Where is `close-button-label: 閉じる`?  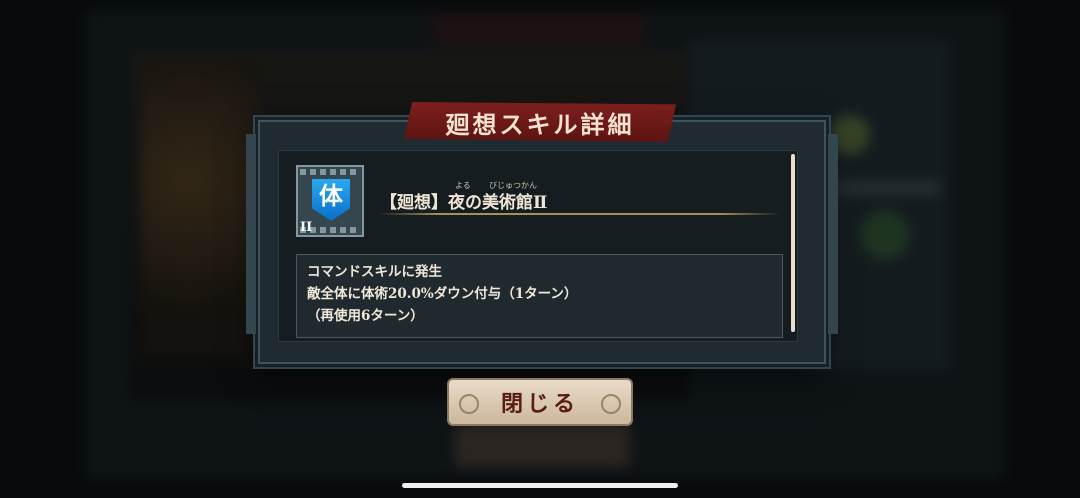 close-button-label: 閉じる is located at coordinates (539, 404).